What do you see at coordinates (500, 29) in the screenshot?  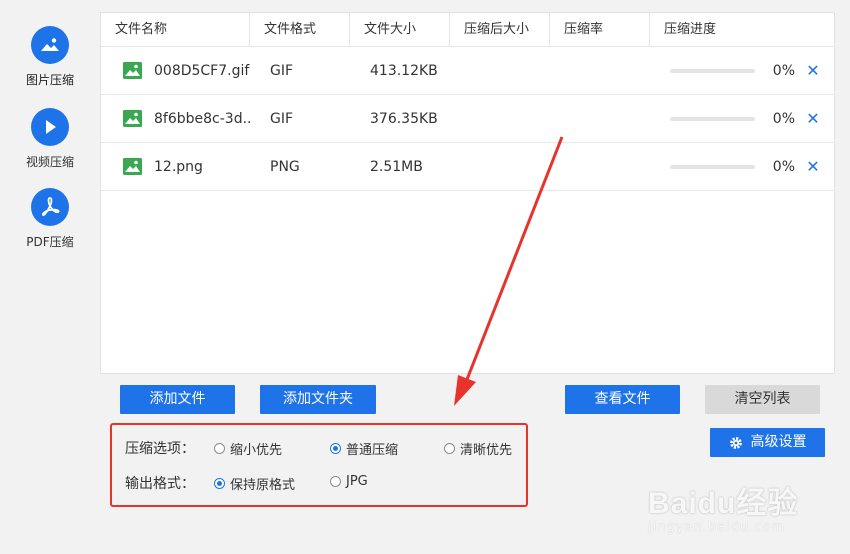 I see `column-header-compressed-size: 压缩后大小` at bounding box center [500, 29].